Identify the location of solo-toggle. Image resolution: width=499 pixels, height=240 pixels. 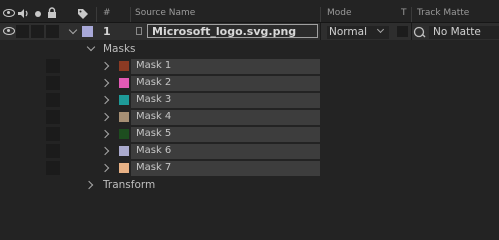
(37, 31).